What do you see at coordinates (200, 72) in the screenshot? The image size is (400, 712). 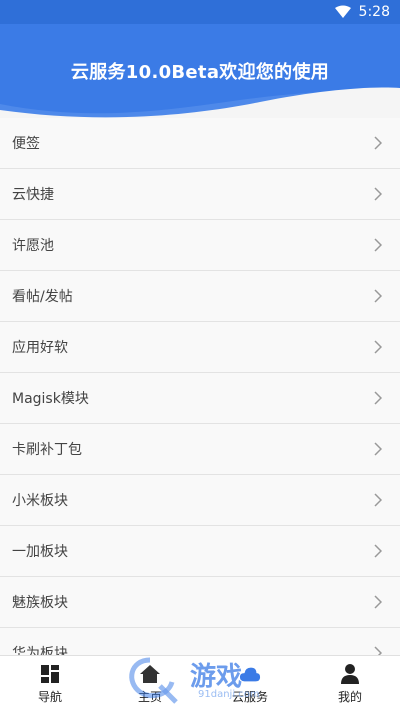 I see `header: 云服务10.0Beta欢迎您的使用` at bounding box center [200, 72].